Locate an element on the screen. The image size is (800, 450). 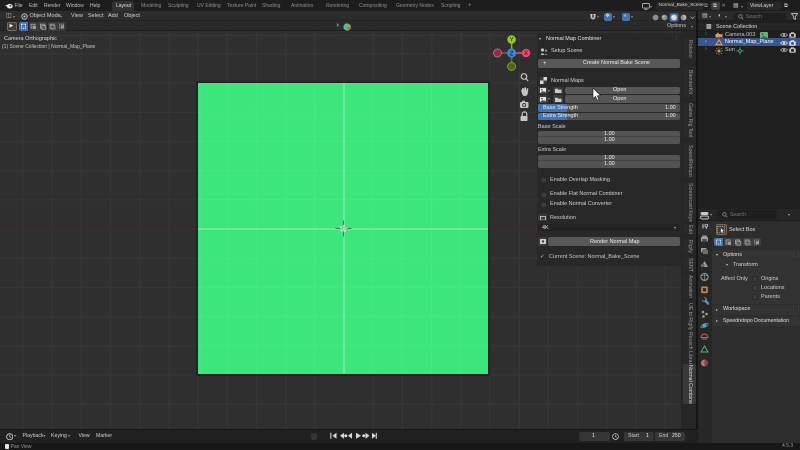
svg-text: Z is located at coordinates (512, 54).